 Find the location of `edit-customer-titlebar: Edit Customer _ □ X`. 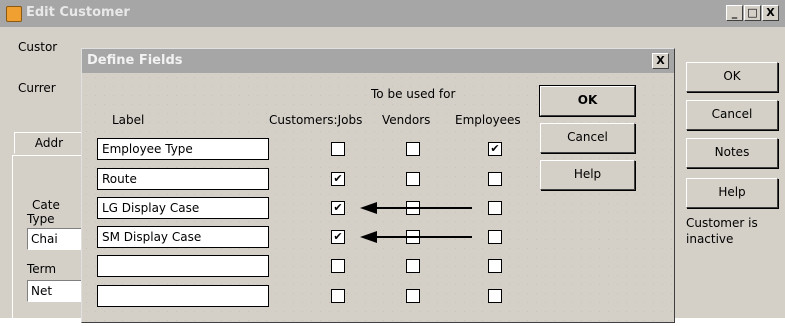

edit-customer-titlebar: Edit Customer _ □ X is located at coordinates (392, 13).